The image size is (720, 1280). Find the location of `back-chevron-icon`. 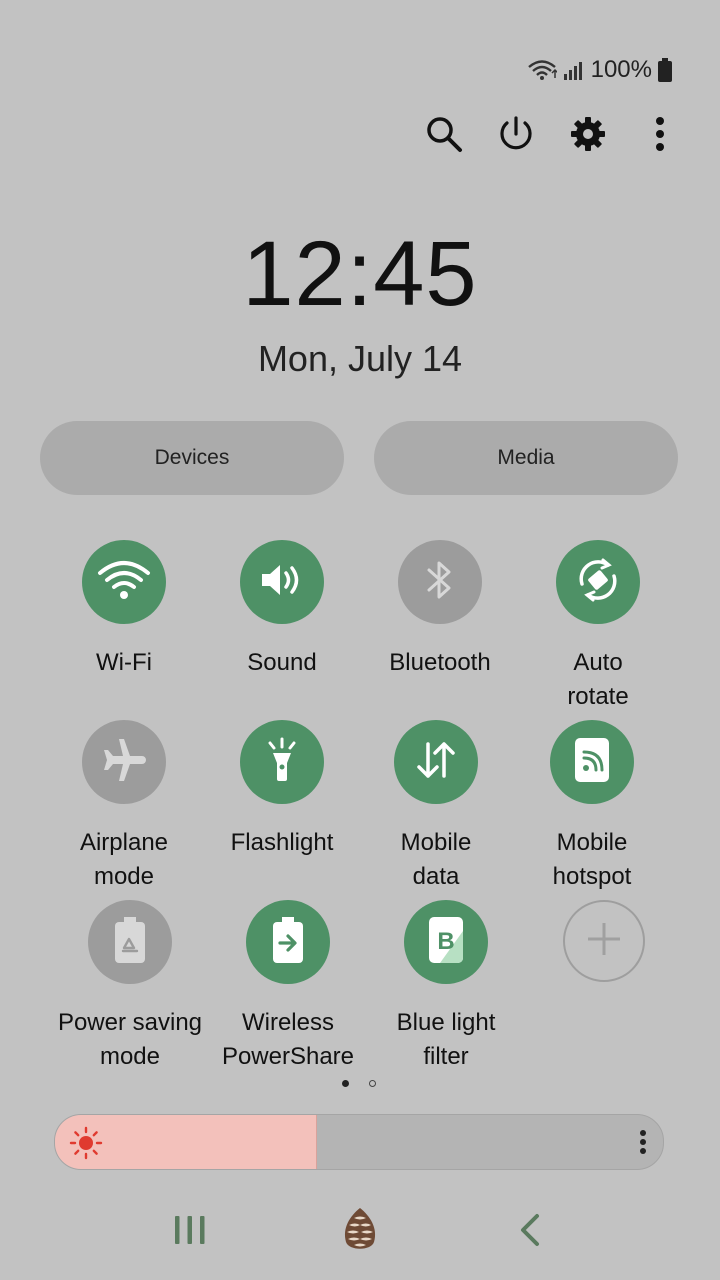

back-chevron-icon is located at coordinates (530, 1232).